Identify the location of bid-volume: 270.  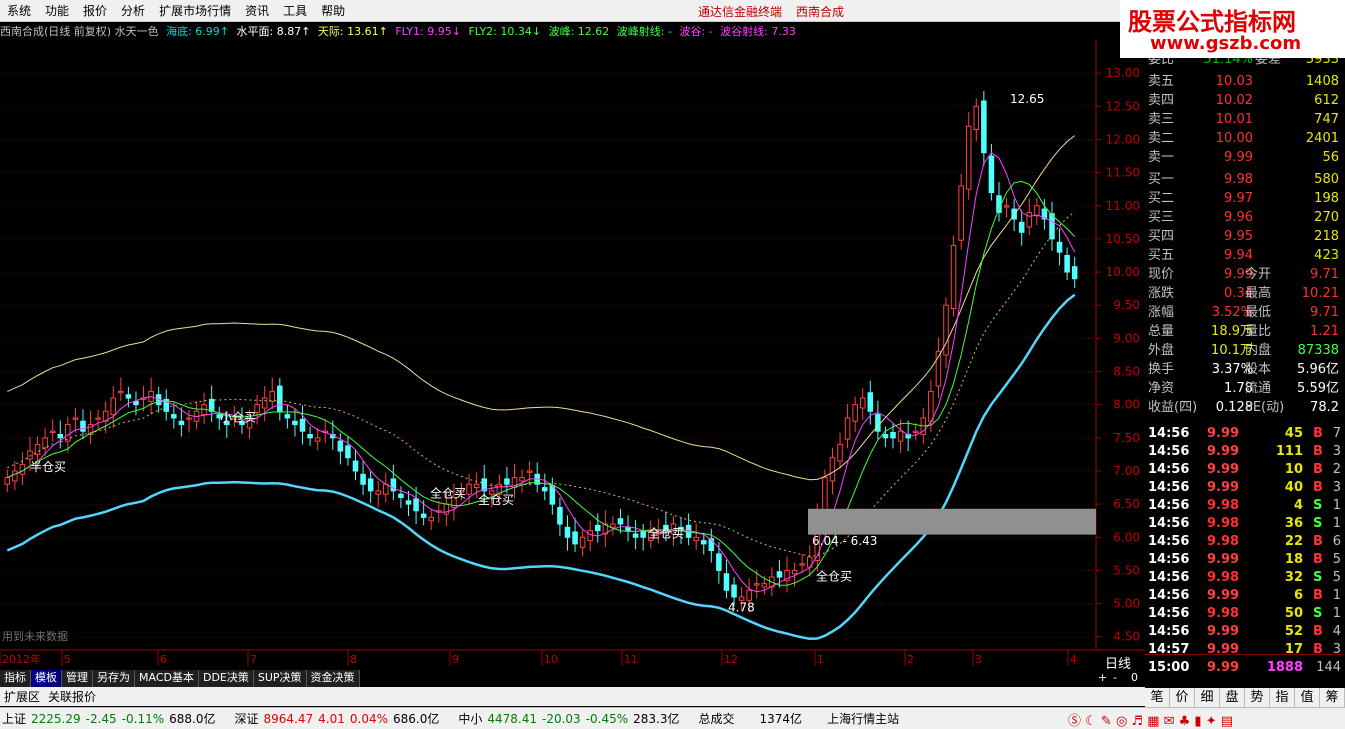
(1326, 217).